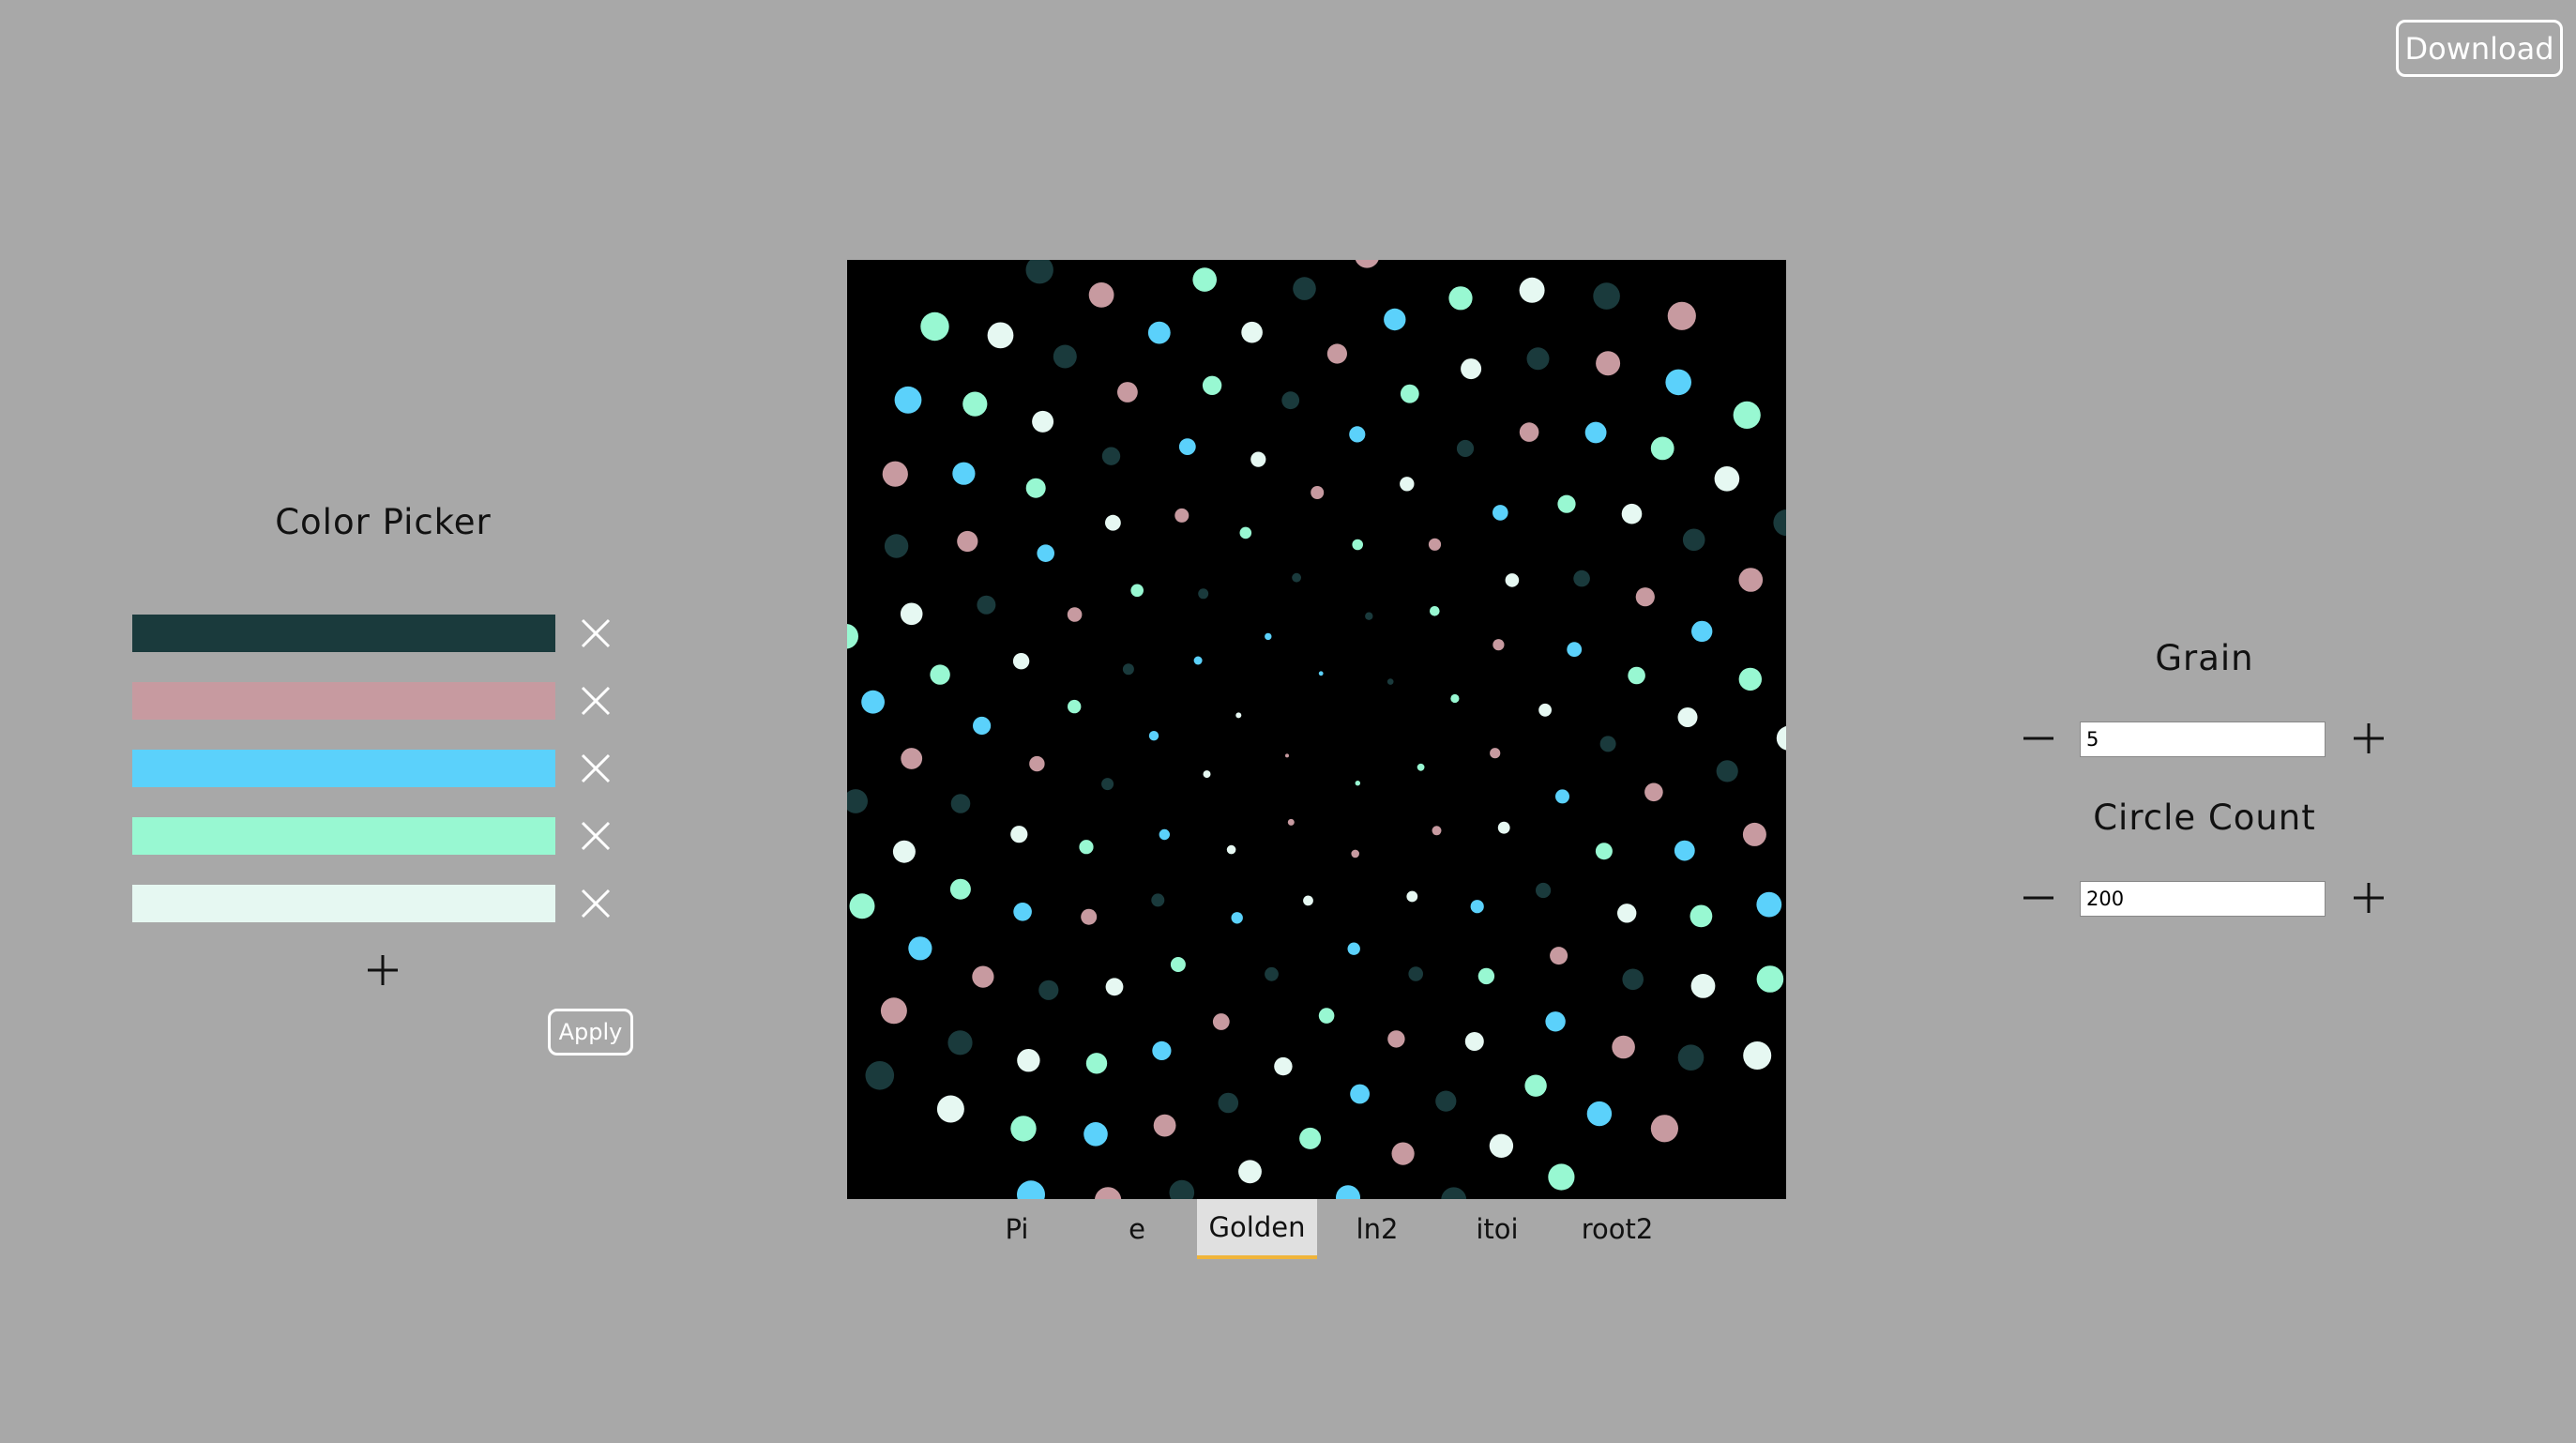 This screenshot has width=2576, height=1443. What do you see at coordinates (1137, 1229) in the screenshot?
I see `tab-e: e` at bounding box center [1137, 1229].